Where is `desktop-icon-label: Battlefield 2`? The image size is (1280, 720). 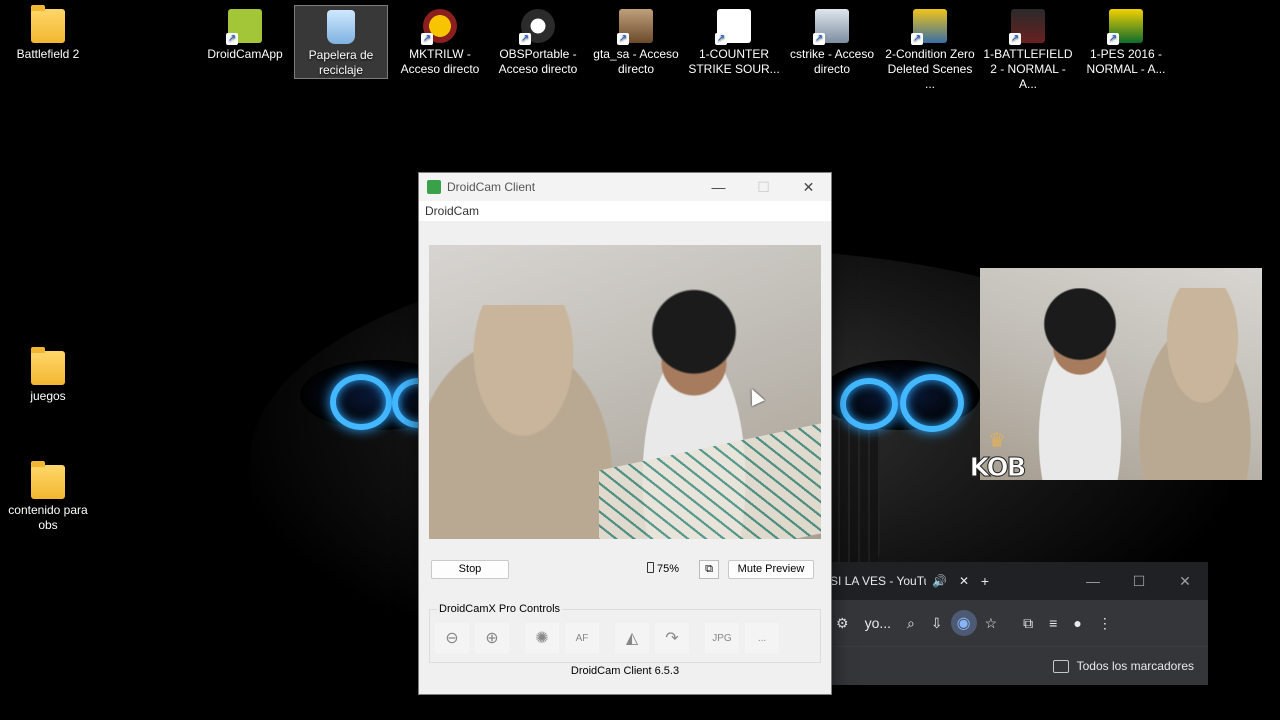
desktop-icon-label: Battlefield 2 is located at coordinates (48, 54).